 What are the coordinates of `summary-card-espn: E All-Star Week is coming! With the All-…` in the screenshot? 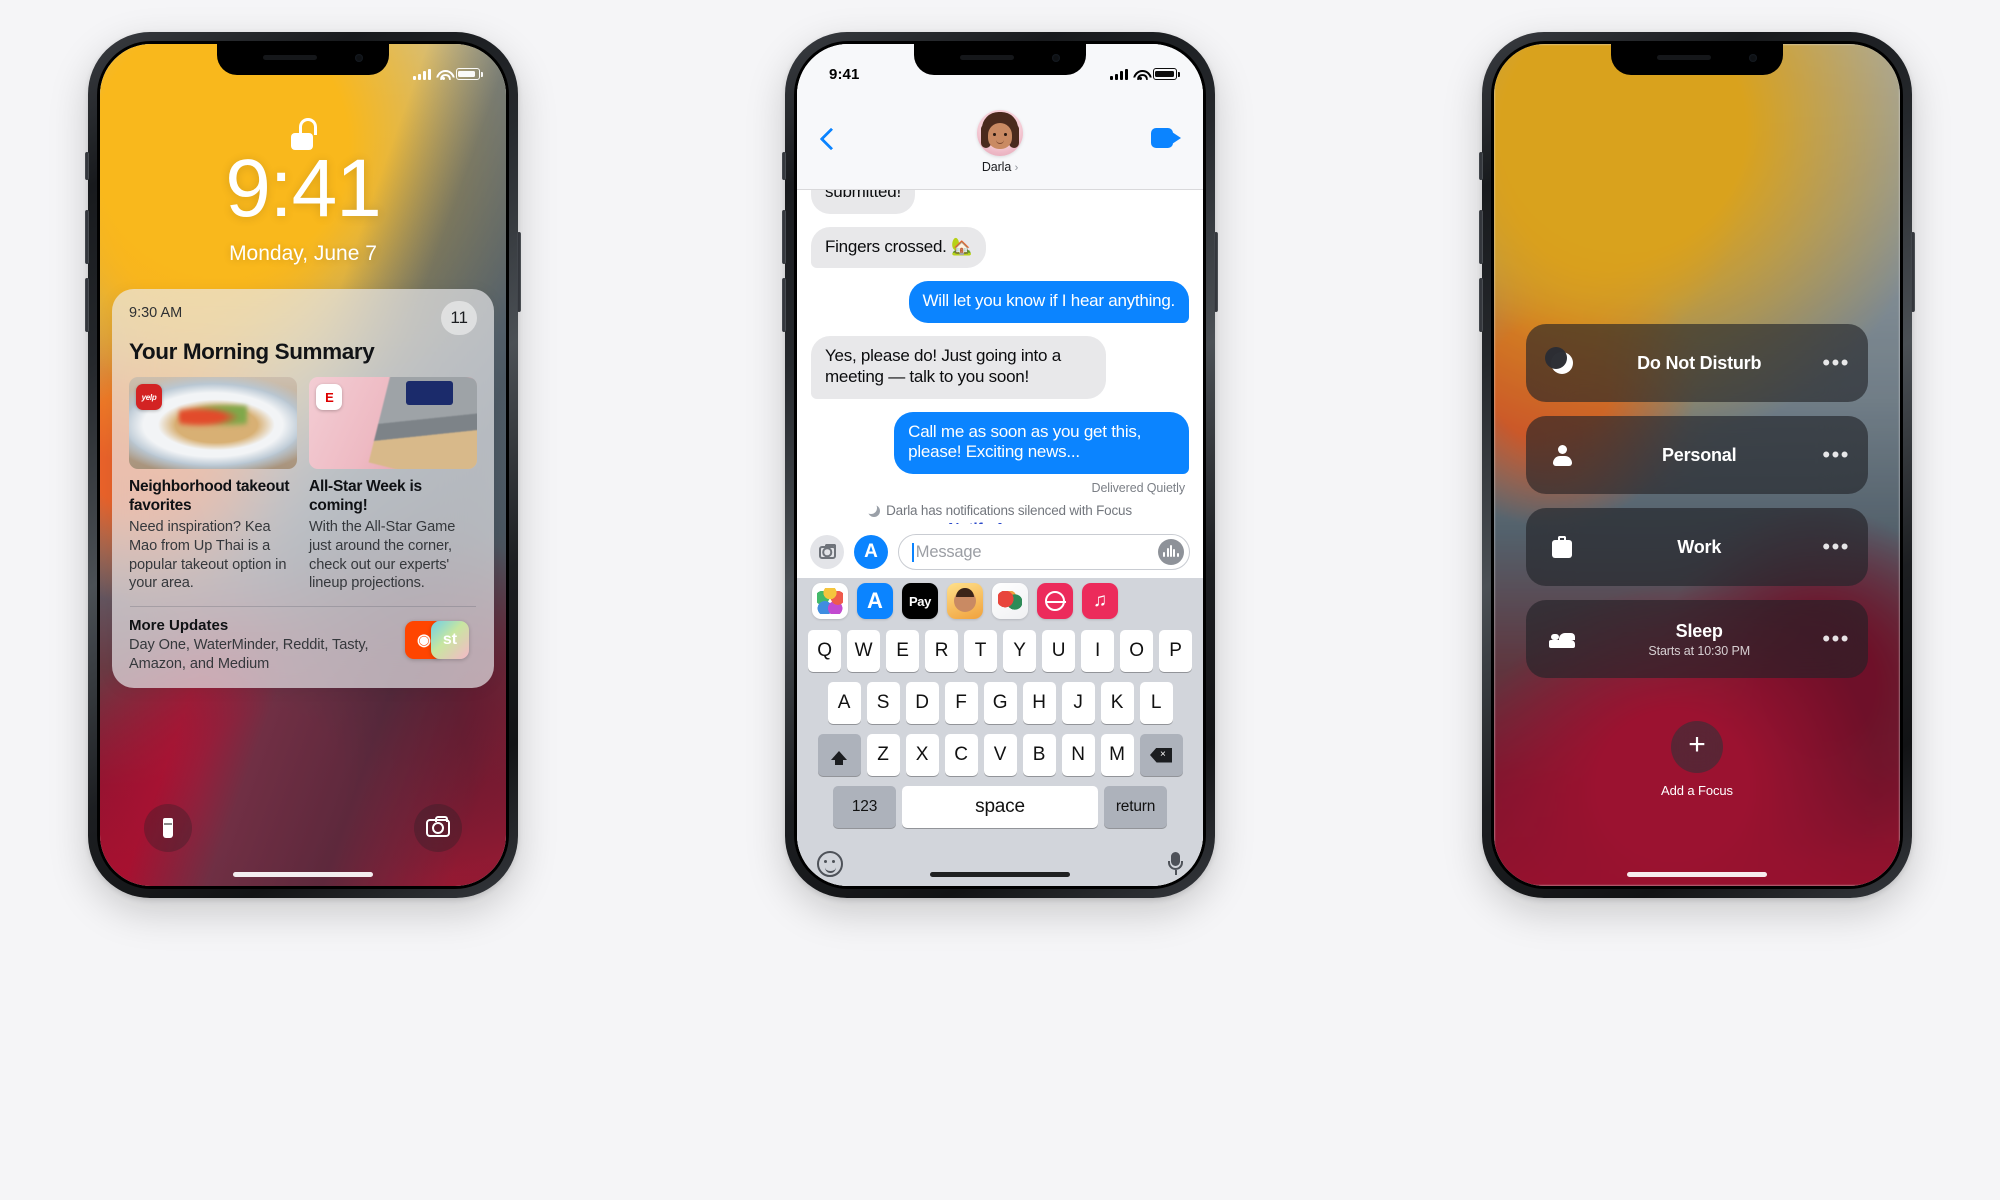 It's located at (393, 485).